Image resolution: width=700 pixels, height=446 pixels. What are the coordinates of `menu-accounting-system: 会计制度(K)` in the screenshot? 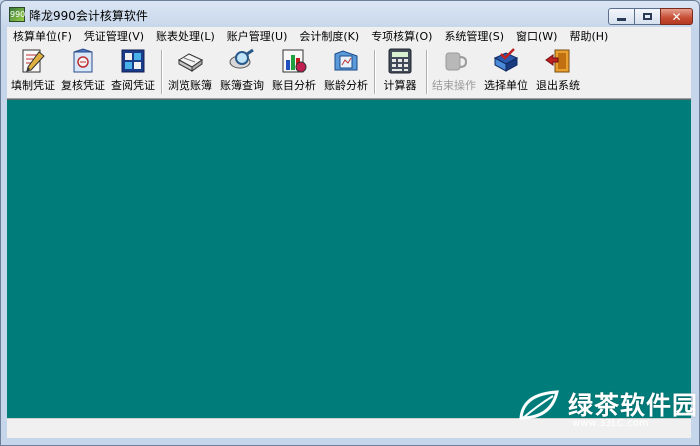 It's located at (329, 36).